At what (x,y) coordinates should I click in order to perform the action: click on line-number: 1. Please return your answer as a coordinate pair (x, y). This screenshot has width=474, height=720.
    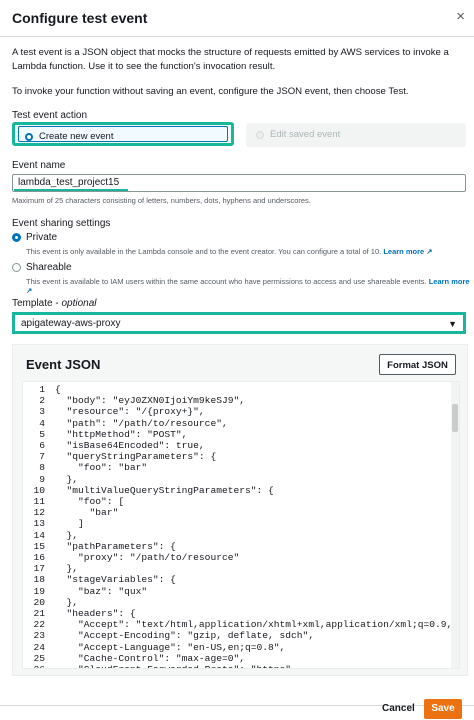
    Looking at the image, I should click on (42, 389).